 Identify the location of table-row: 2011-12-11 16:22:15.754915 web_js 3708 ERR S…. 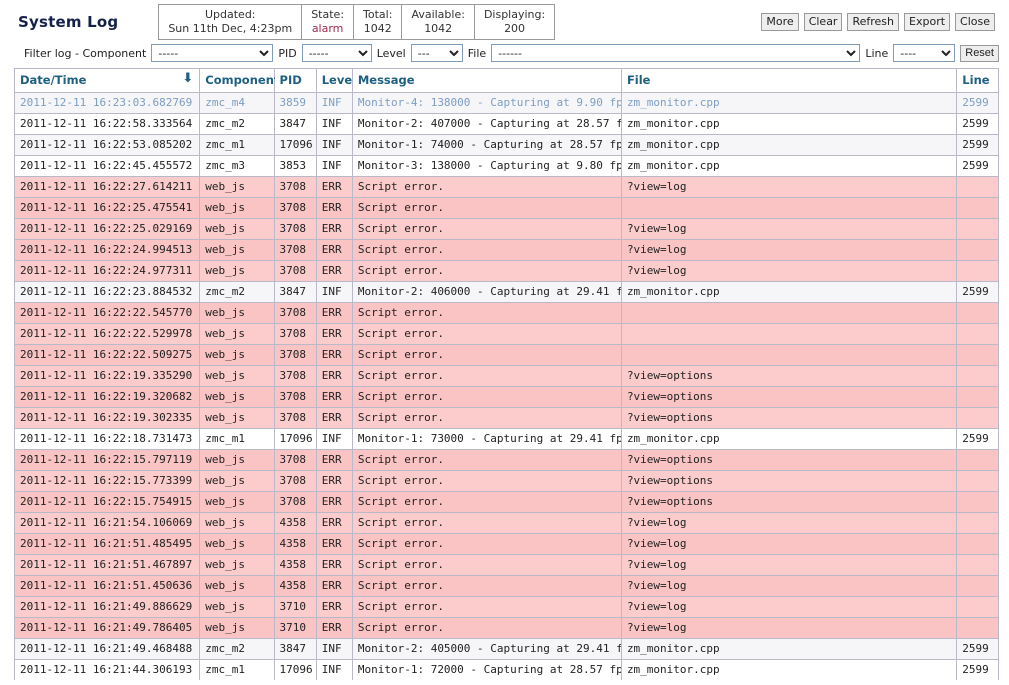
(506, 502).